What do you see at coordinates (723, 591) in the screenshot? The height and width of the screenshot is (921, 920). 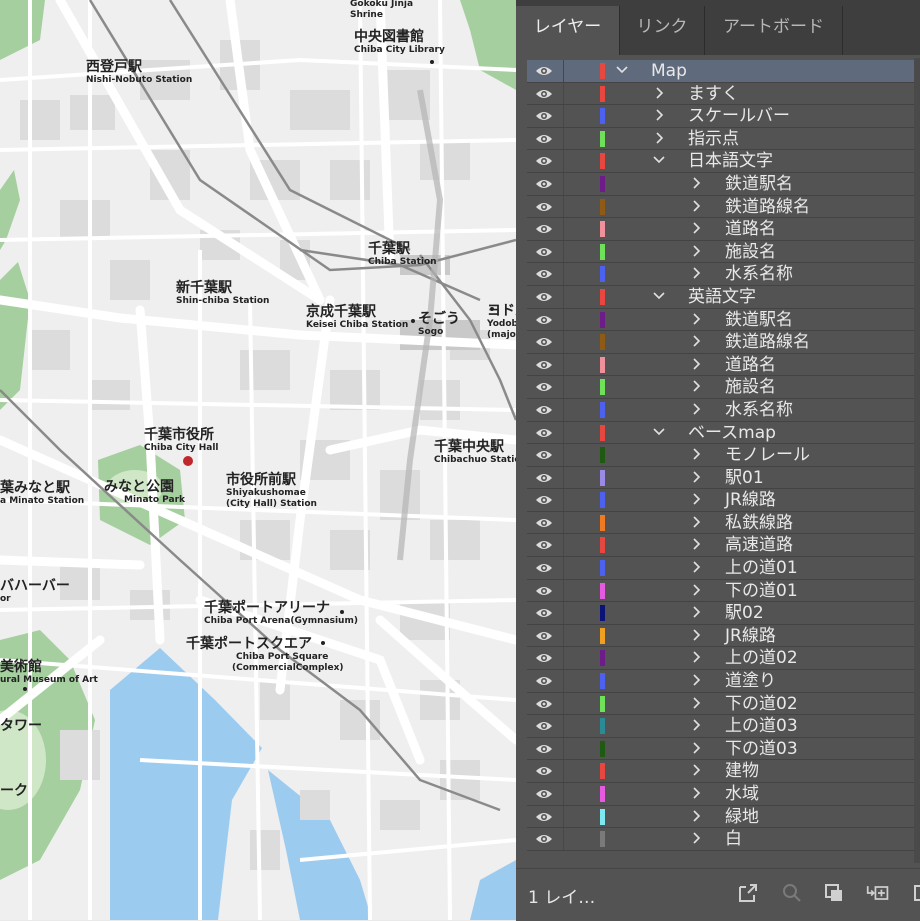 I see `layer-row: 下の道01` at bounding box center [723, 591].